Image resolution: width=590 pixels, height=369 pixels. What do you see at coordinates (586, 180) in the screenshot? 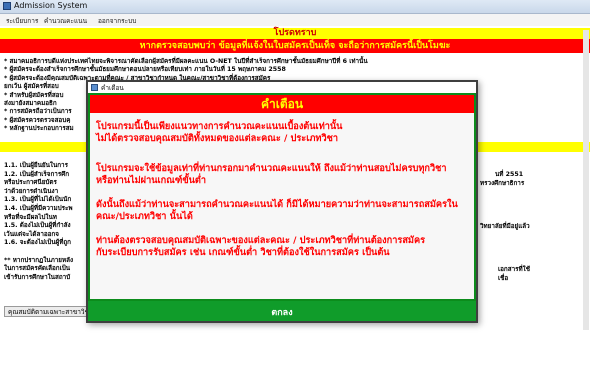
I see `vertical-scrollbar` at bounding box center [586, 180].